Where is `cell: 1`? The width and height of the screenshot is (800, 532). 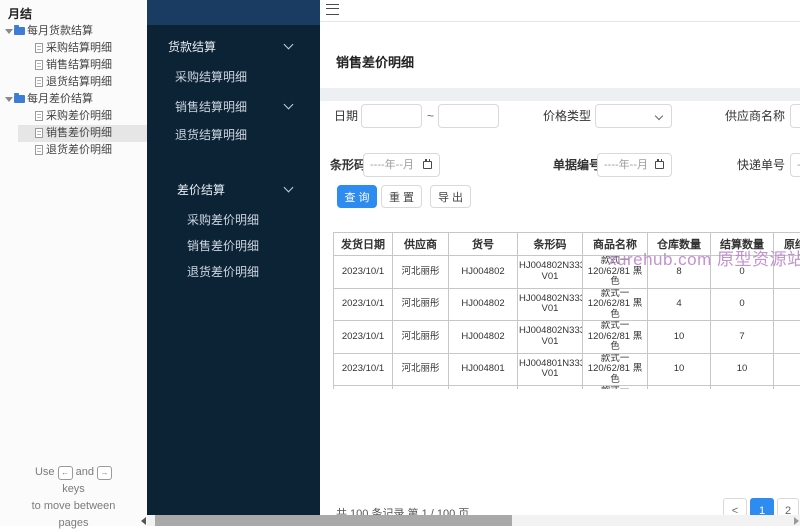 cell: 1 is located at coordinates (679, 388).